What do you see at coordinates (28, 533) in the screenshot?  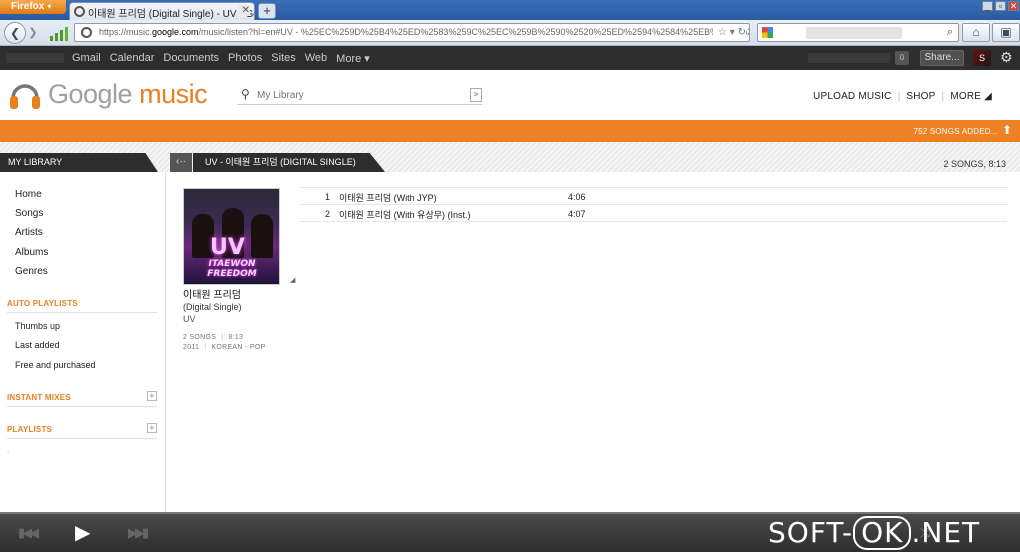 I see `previous-track-icon: ▮◀◀` at bounding box center [28, 533].